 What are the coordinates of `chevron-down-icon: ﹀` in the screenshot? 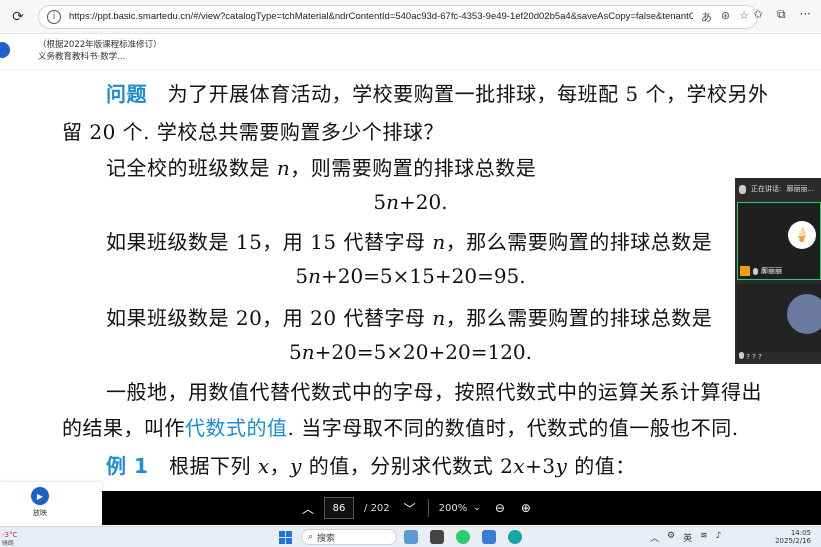 It's located at (410, 508).